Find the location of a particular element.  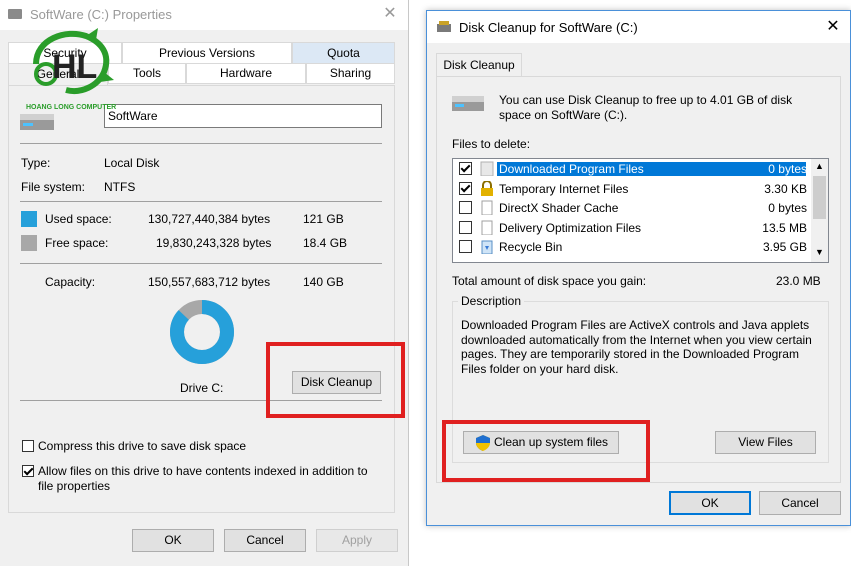

file-name: Downloaded Program Files is located at coordinates (651, 169).